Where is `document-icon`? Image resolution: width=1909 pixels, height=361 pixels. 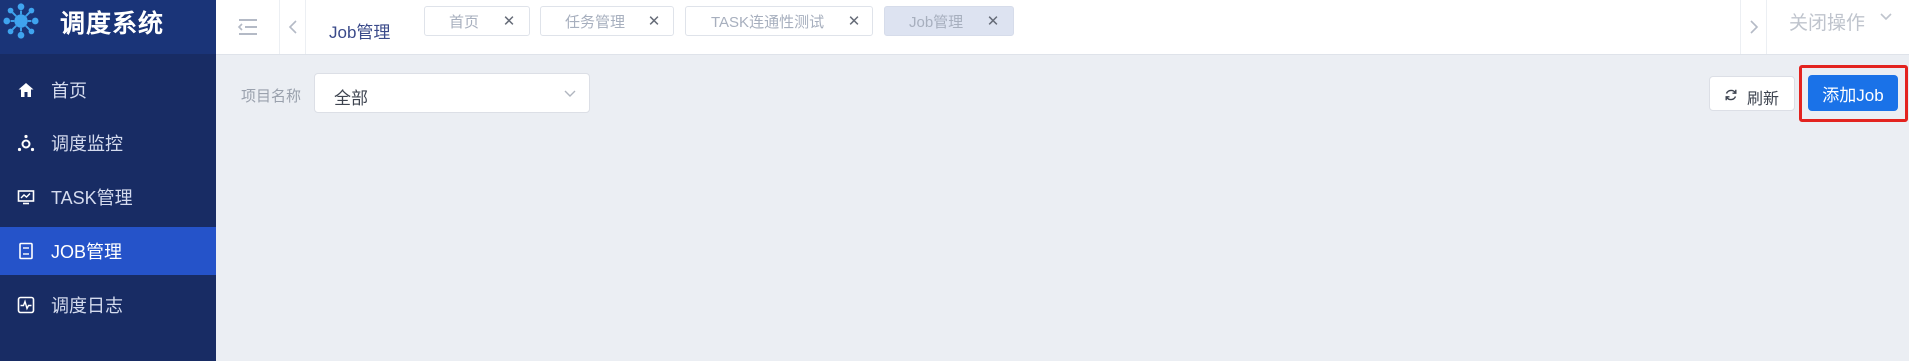 document-icon is located at coordinates (26, 251).